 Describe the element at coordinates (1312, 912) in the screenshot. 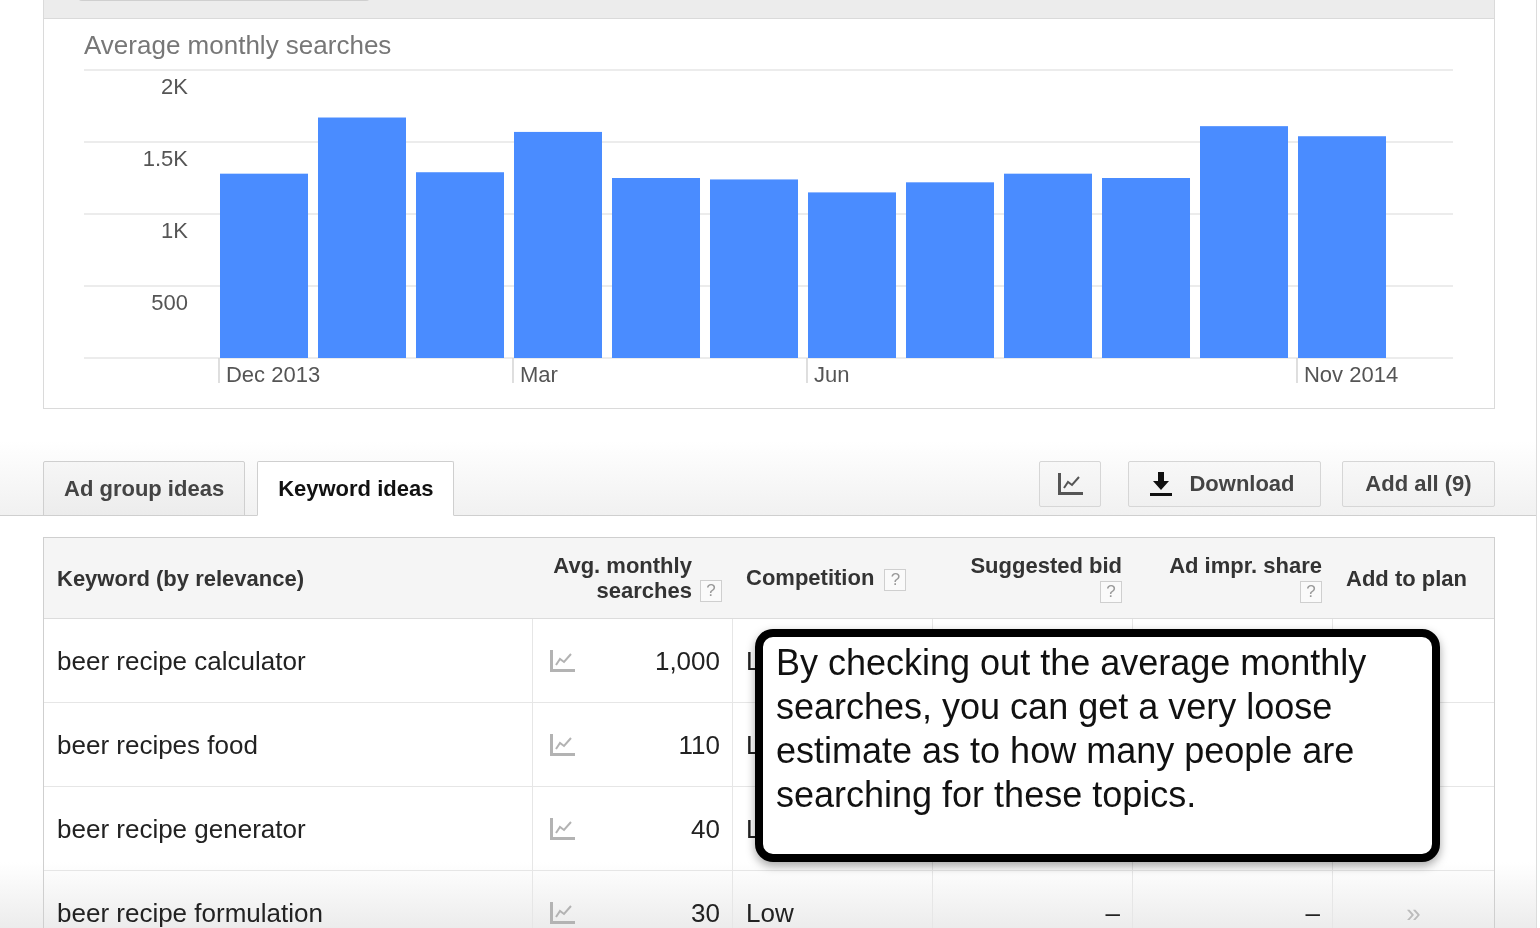

I see `share-value: –` at that location.